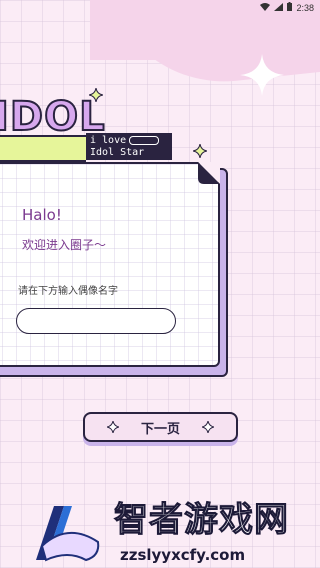  What do you see at coordinates (144, 140) in the screenshot?
I see `tag-bar` at bounding box center [144, 140].